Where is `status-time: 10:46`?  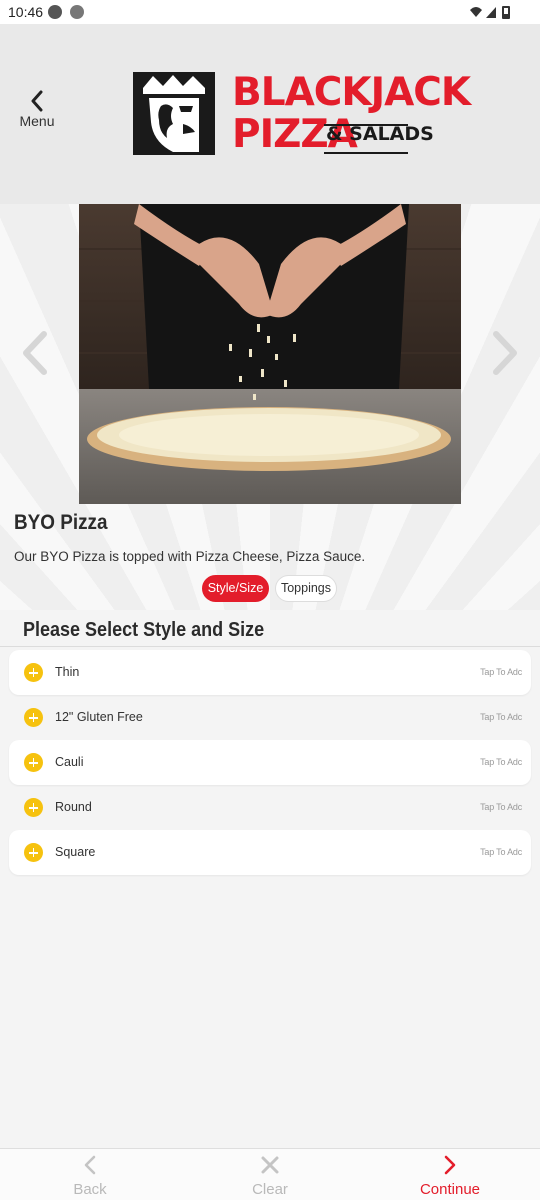
status-time: 10:46 is located at coordinates (26, 12).